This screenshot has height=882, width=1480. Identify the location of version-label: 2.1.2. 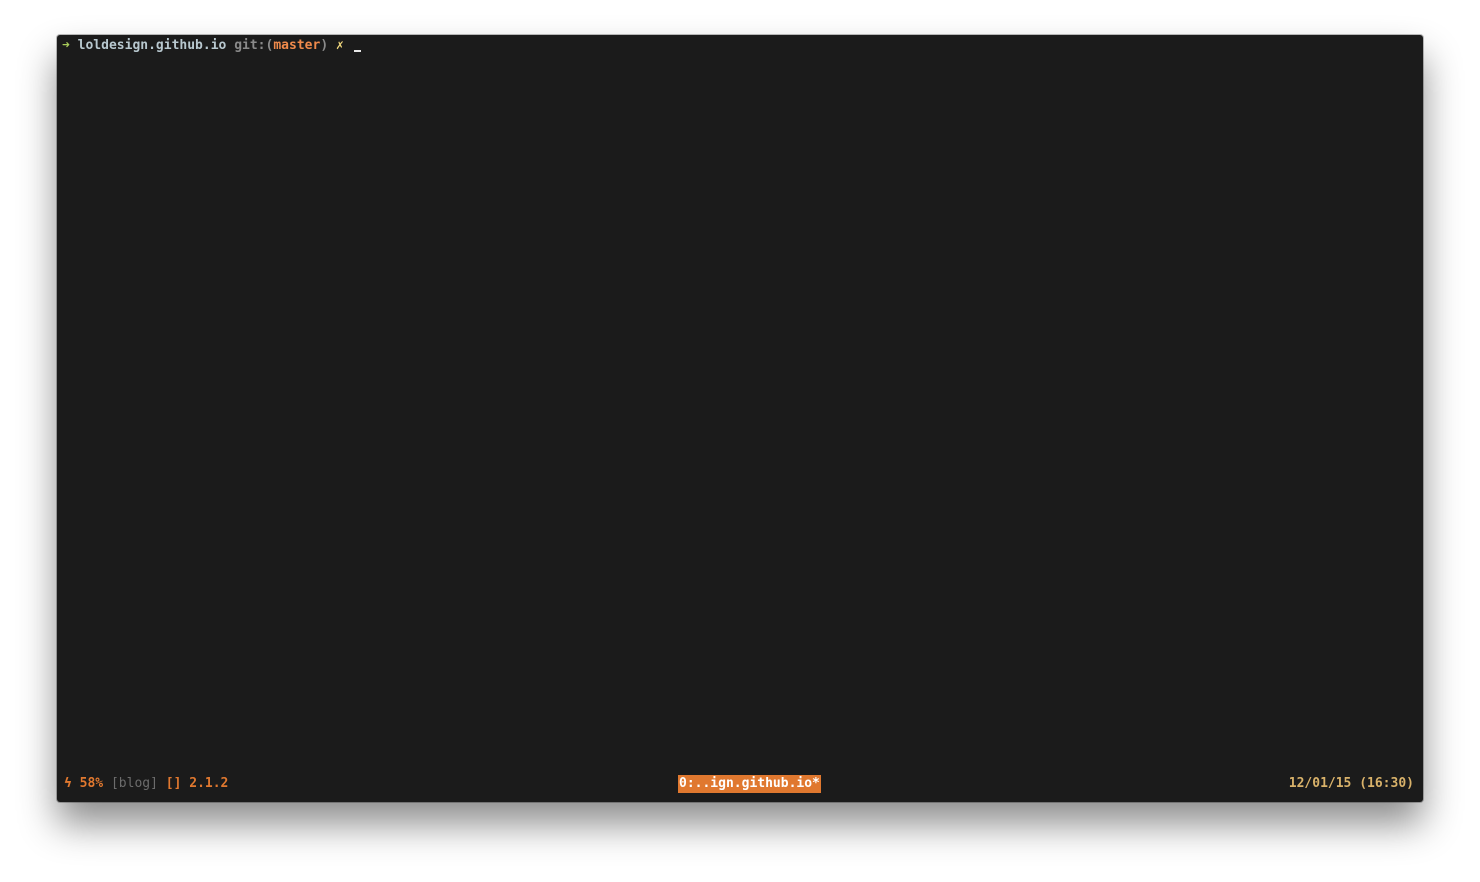
(209, 783).